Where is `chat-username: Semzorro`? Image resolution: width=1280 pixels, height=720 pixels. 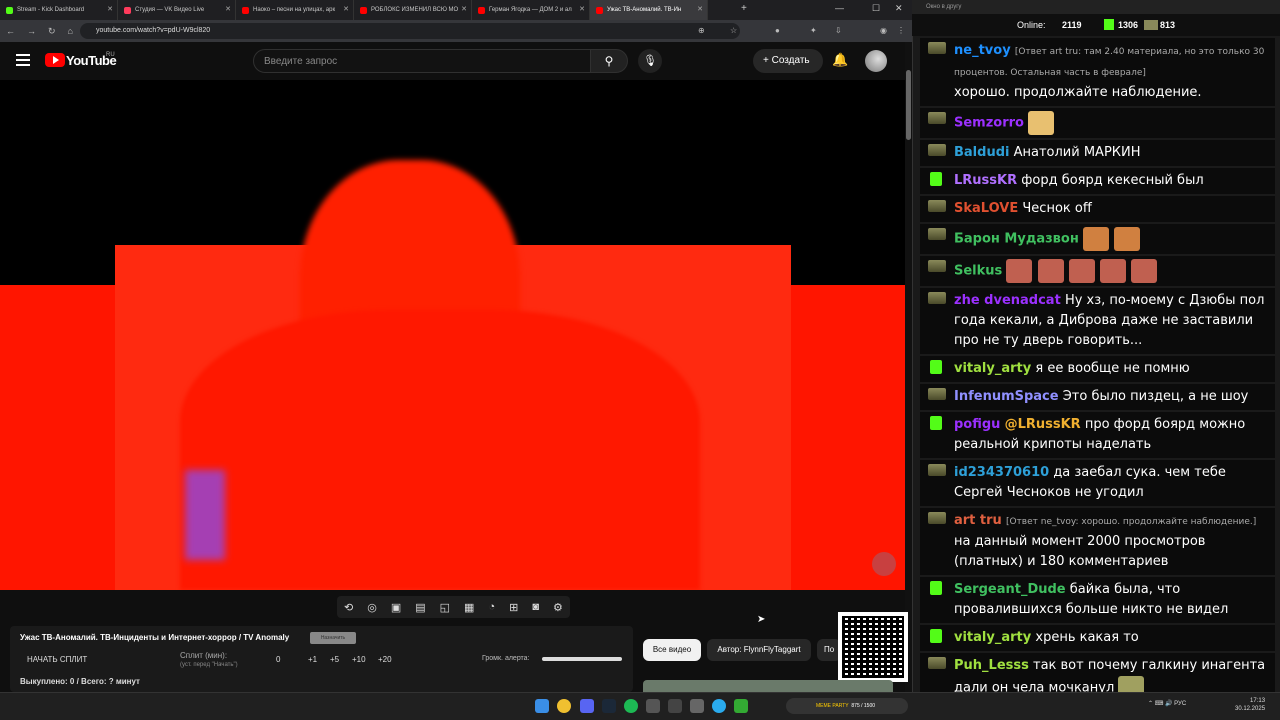
chat-username: Semzorro is located at coordinates (989, 123).